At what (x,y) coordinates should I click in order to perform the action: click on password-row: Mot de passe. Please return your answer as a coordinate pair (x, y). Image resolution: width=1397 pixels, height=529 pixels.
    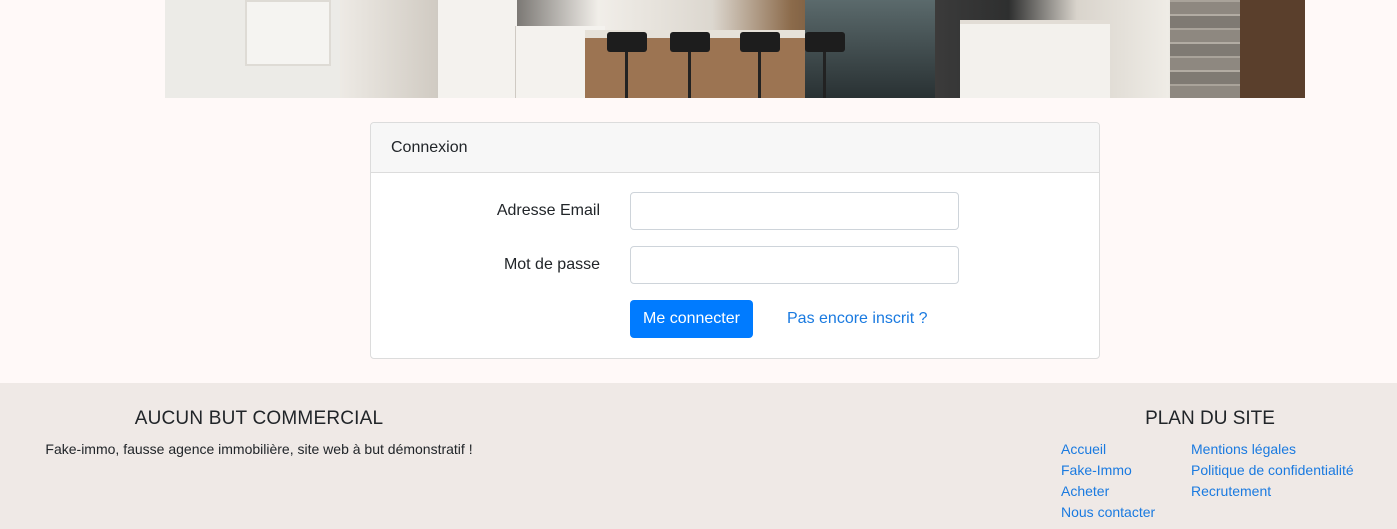
    Looking at the image, I should click on (735, 265).